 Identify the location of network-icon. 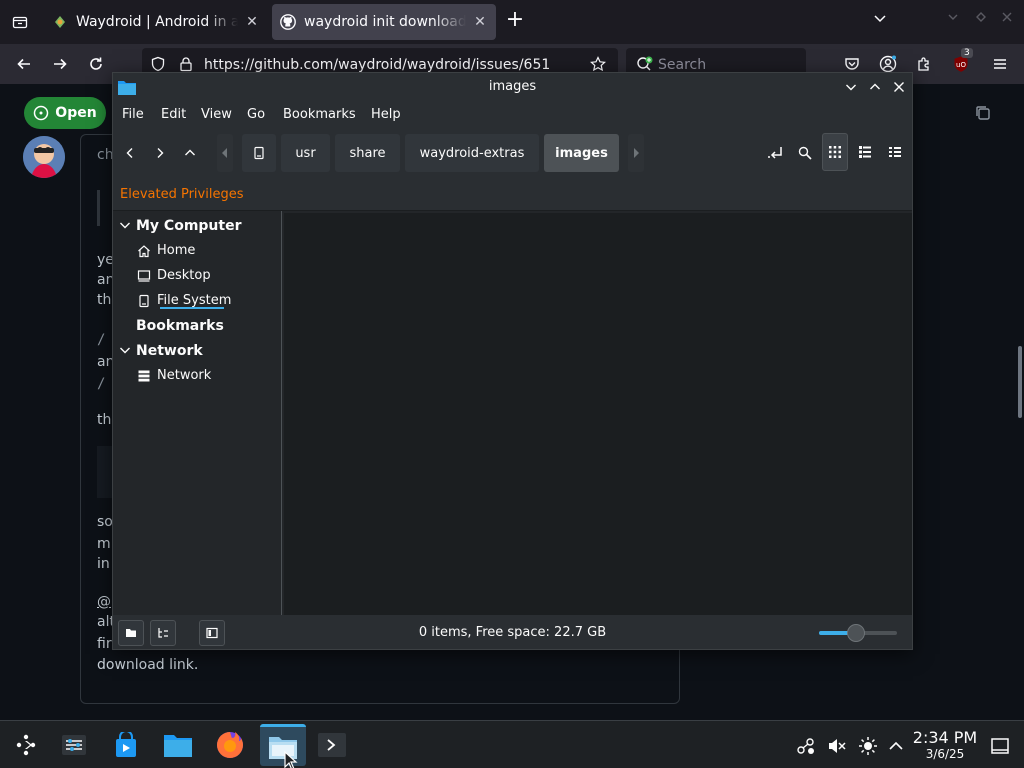
(144, 375).